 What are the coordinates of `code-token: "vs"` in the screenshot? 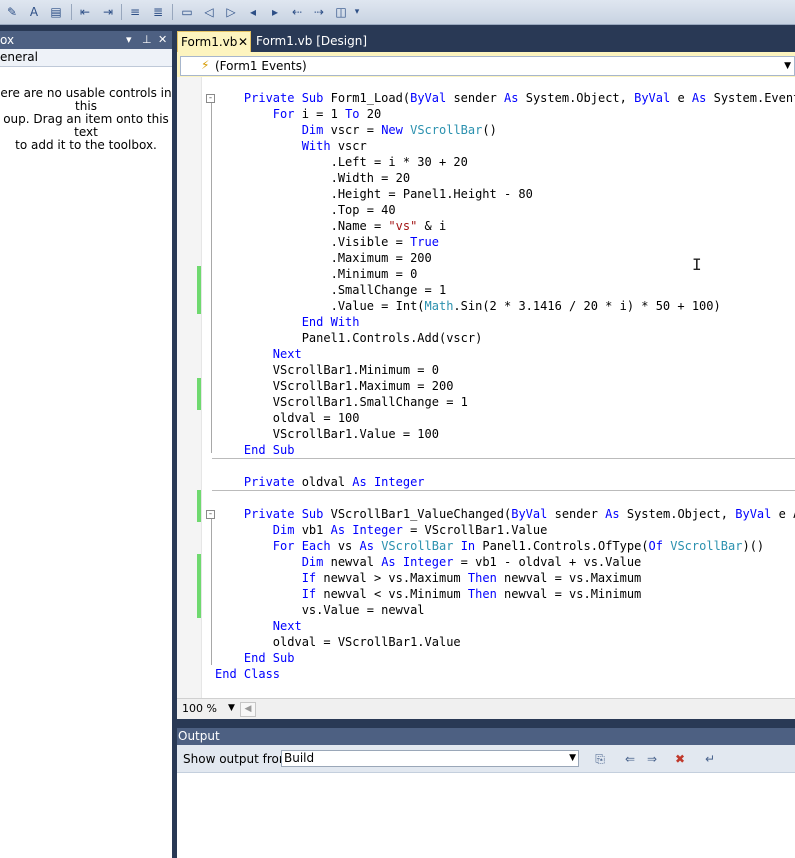 It's located at (403, 226).